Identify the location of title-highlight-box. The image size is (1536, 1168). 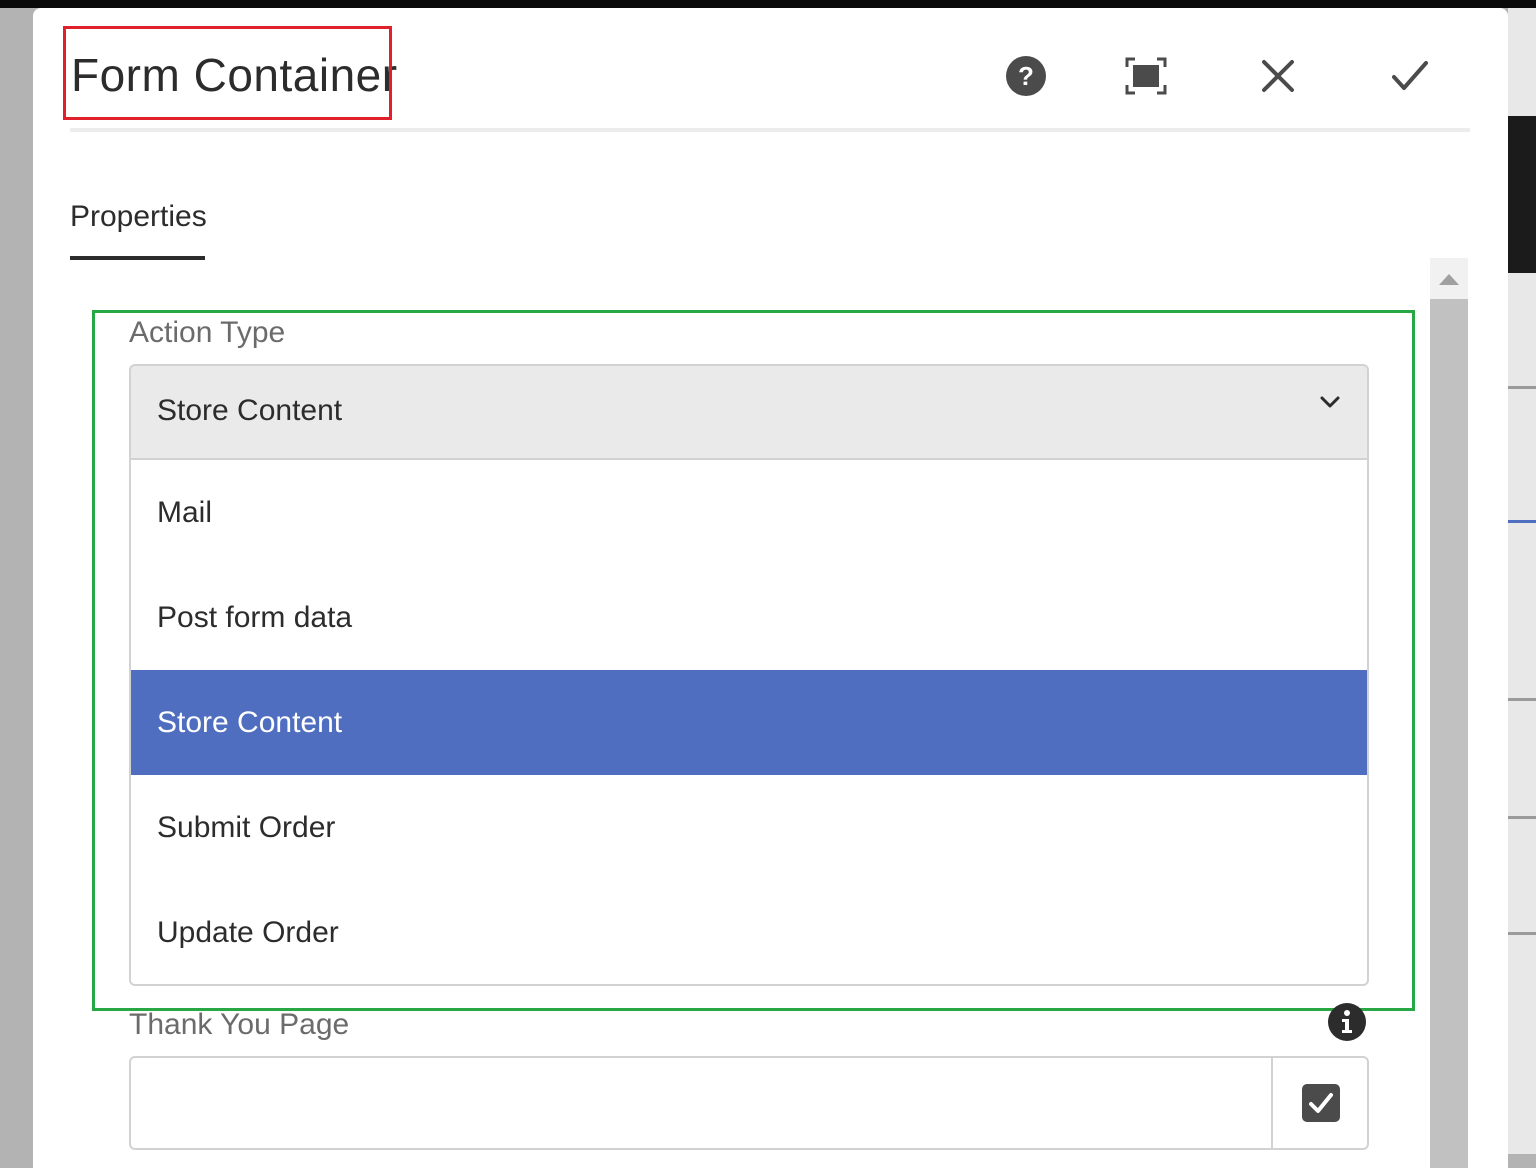
(227, 73).